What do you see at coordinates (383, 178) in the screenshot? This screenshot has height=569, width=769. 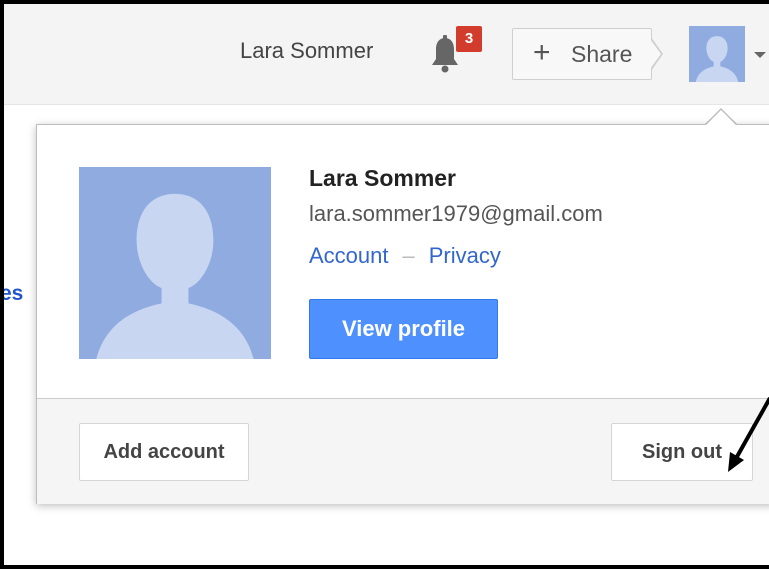 I see `profile-name: Lara Sommer` at bounding box center [383, 178].